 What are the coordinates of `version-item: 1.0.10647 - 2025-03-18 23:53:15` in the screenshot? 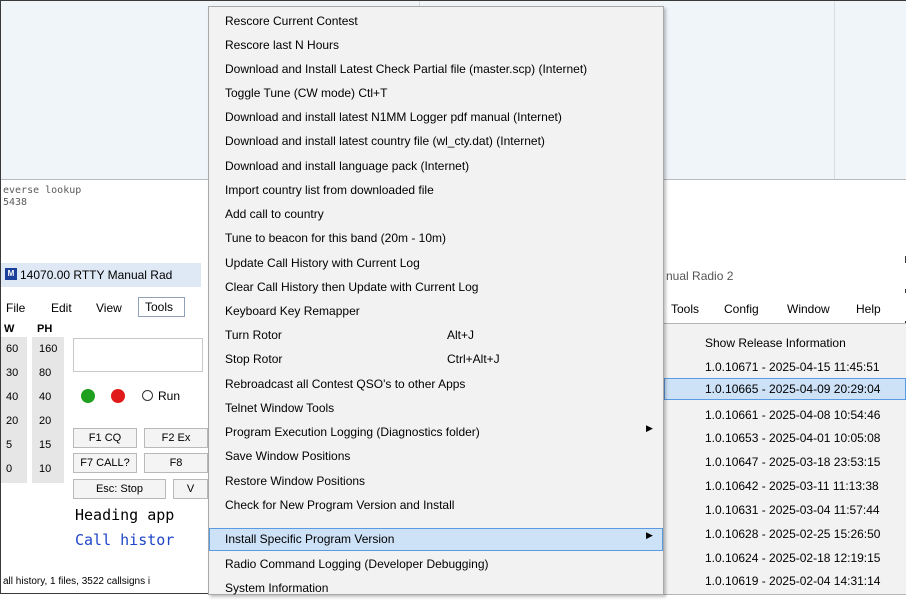 It's located at (785, 462).